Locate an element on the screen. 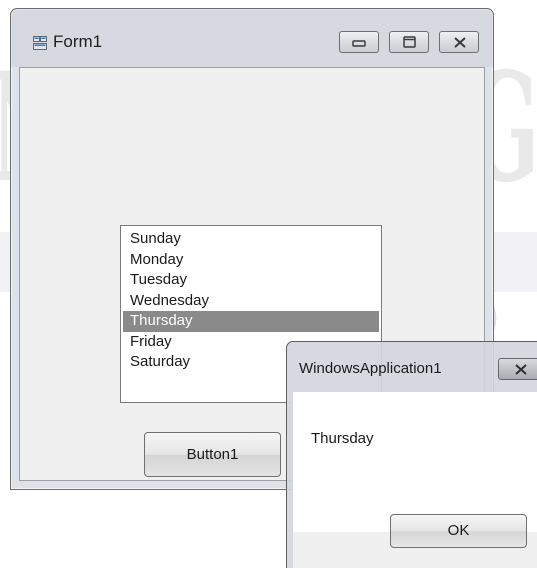 The image size is (537, 568). list-item-sunday: Sunday is located at coordinates (251, 239).